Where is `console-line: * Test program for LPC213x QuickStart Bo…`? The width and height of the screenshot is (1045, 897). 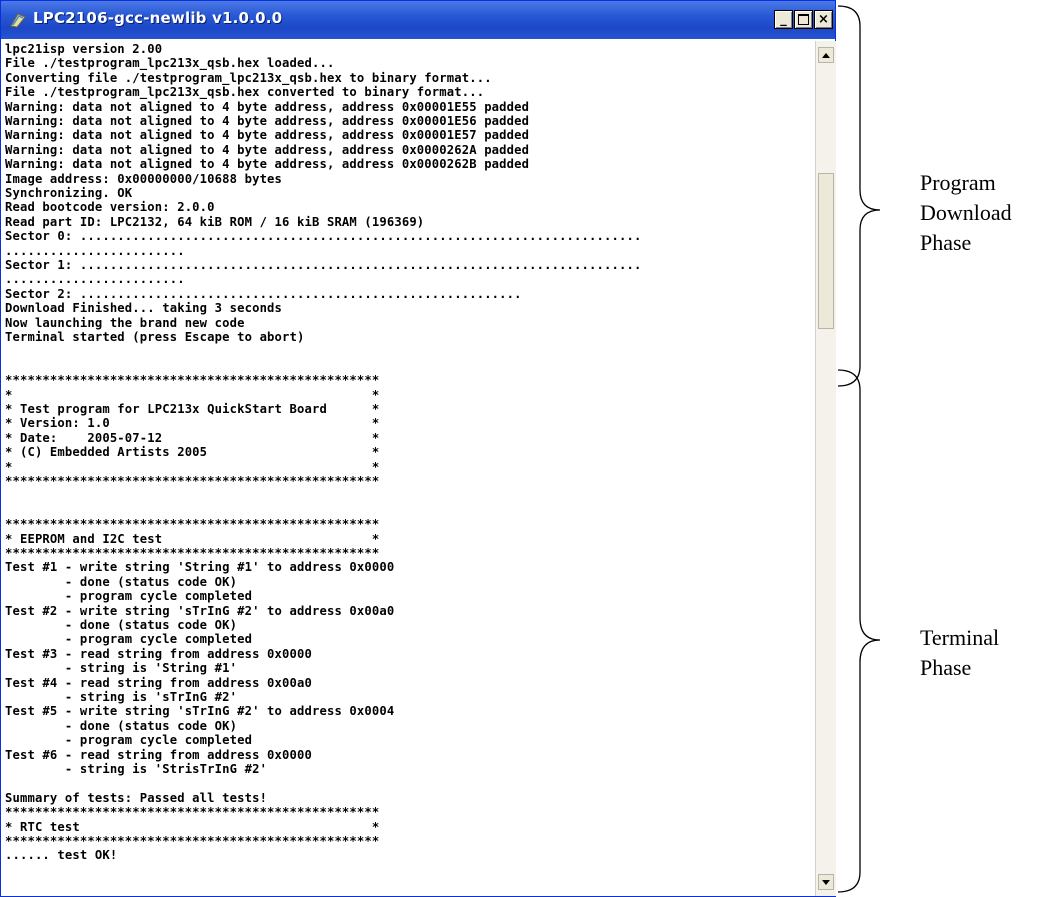
console-line: * Test program for LPC213x QuickStart Bo… is located at coordinates (192, 409).